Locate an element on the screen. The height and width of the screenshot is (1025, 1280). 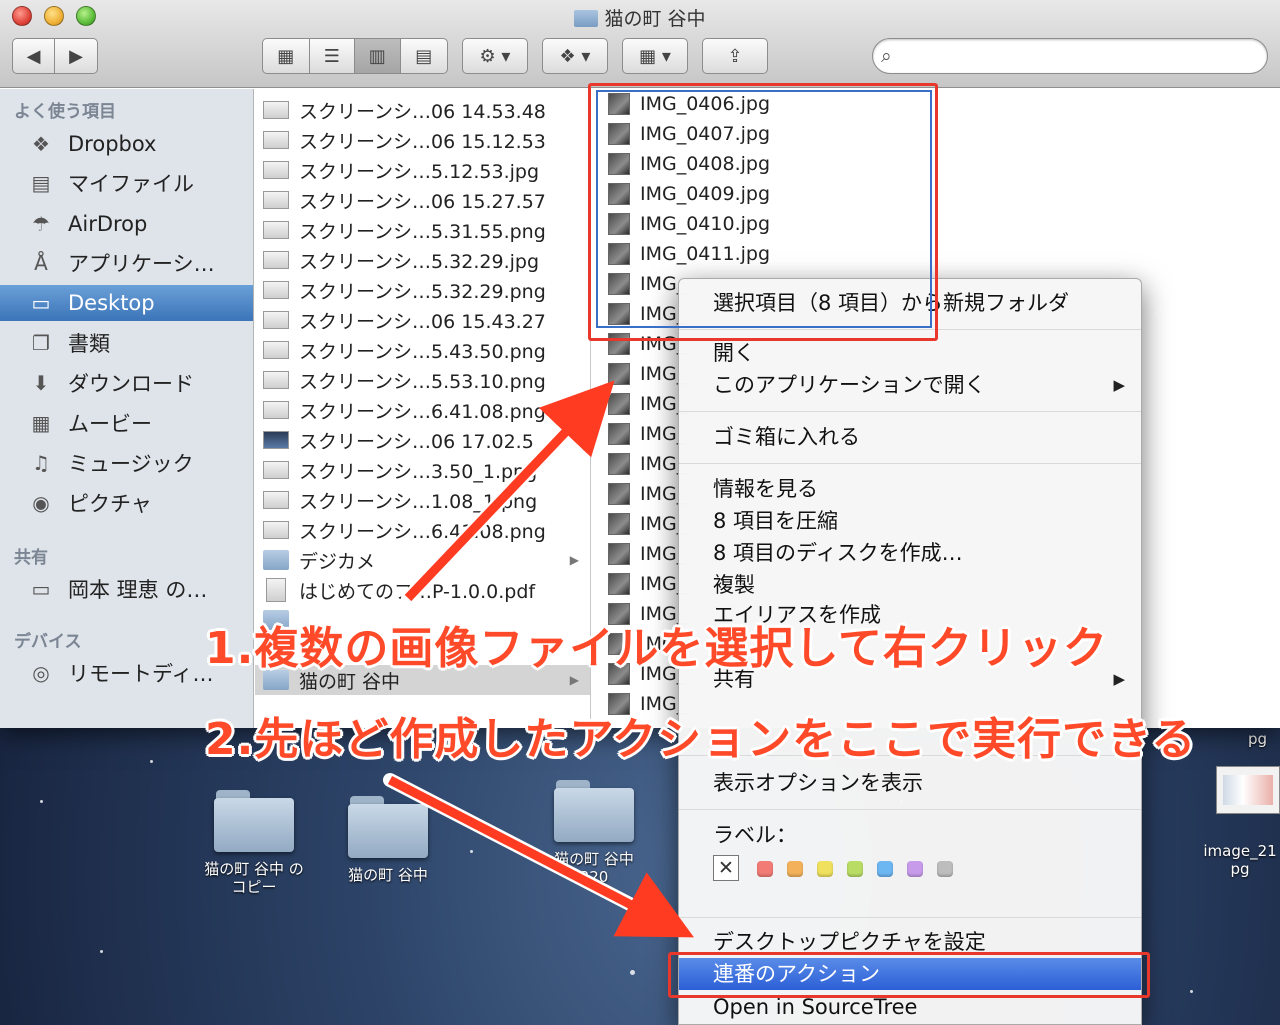
annotation-arrows is located at coordinates (538, 659).